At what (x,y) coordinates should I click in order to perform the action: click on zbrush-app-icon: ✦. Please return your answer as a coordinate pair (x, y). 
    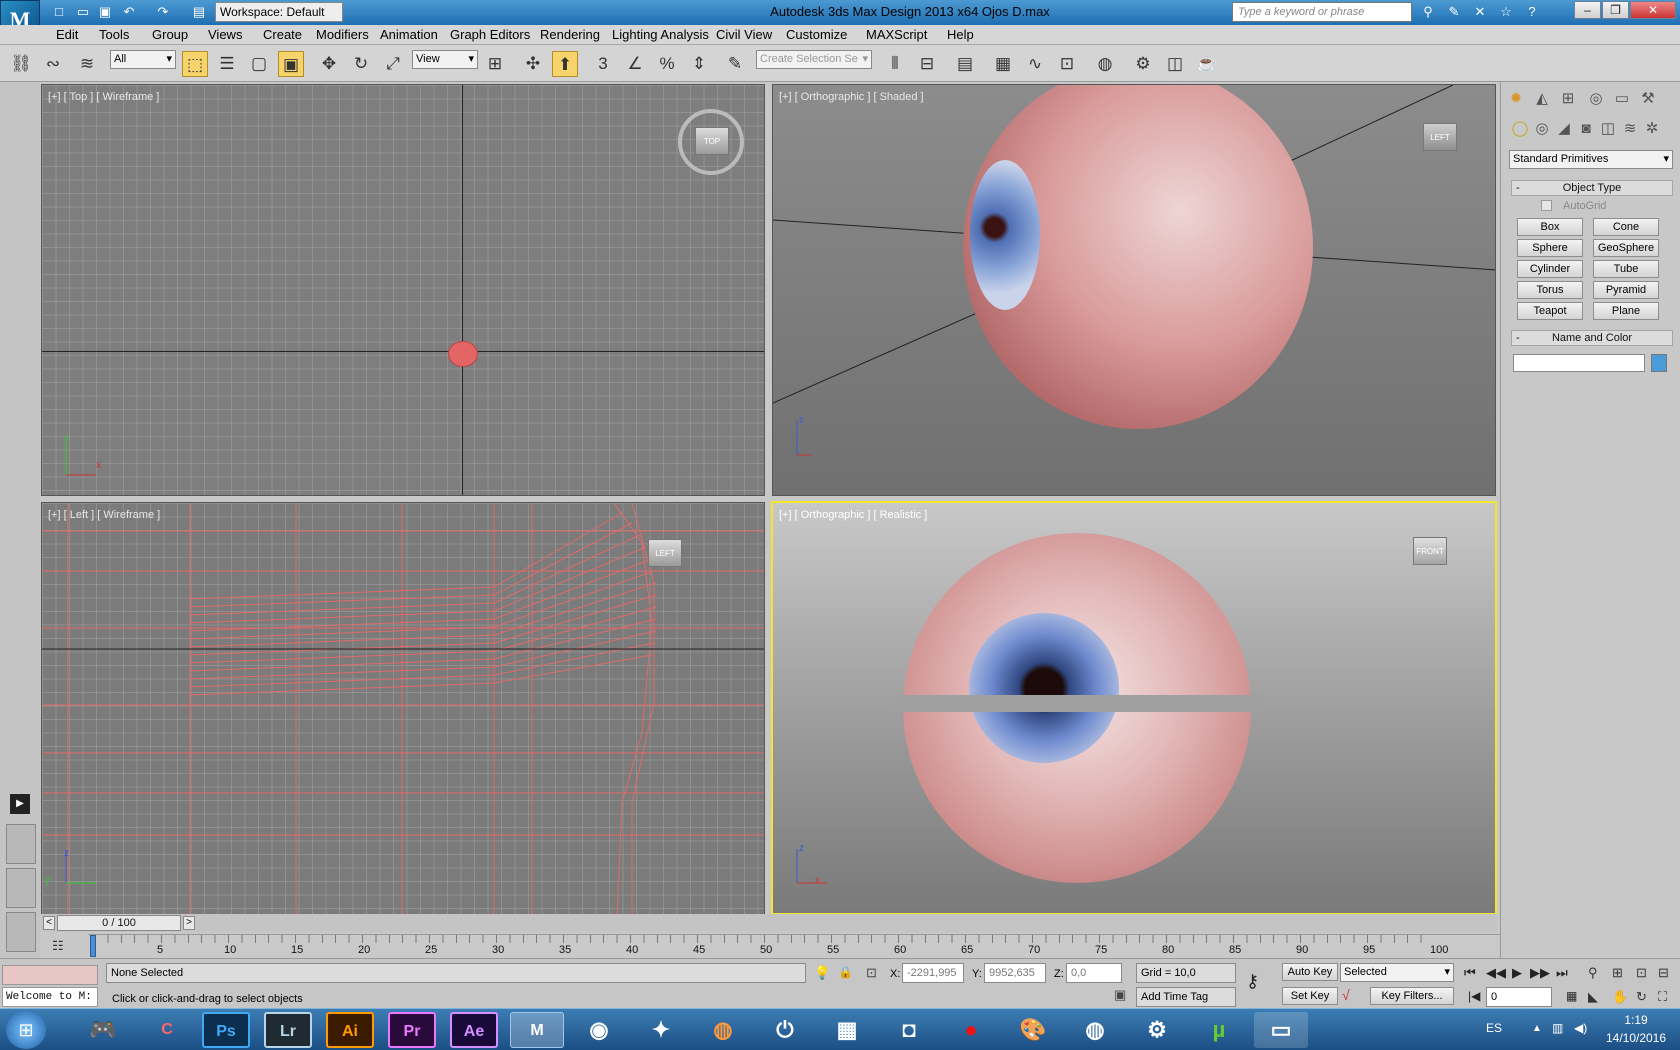
    Looking at the image, I should click on (661, 1030).